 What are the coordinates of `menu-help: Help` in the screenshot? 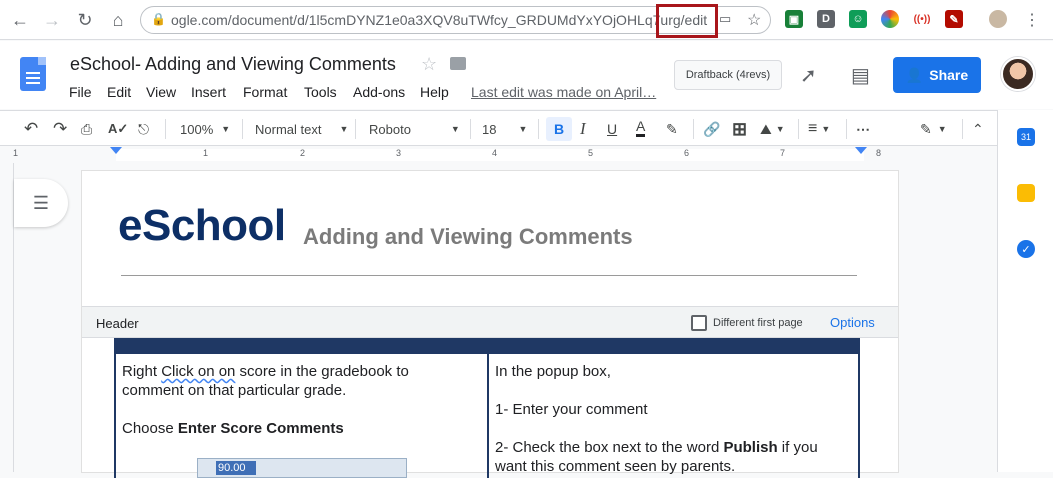 It's located at (434, 92).